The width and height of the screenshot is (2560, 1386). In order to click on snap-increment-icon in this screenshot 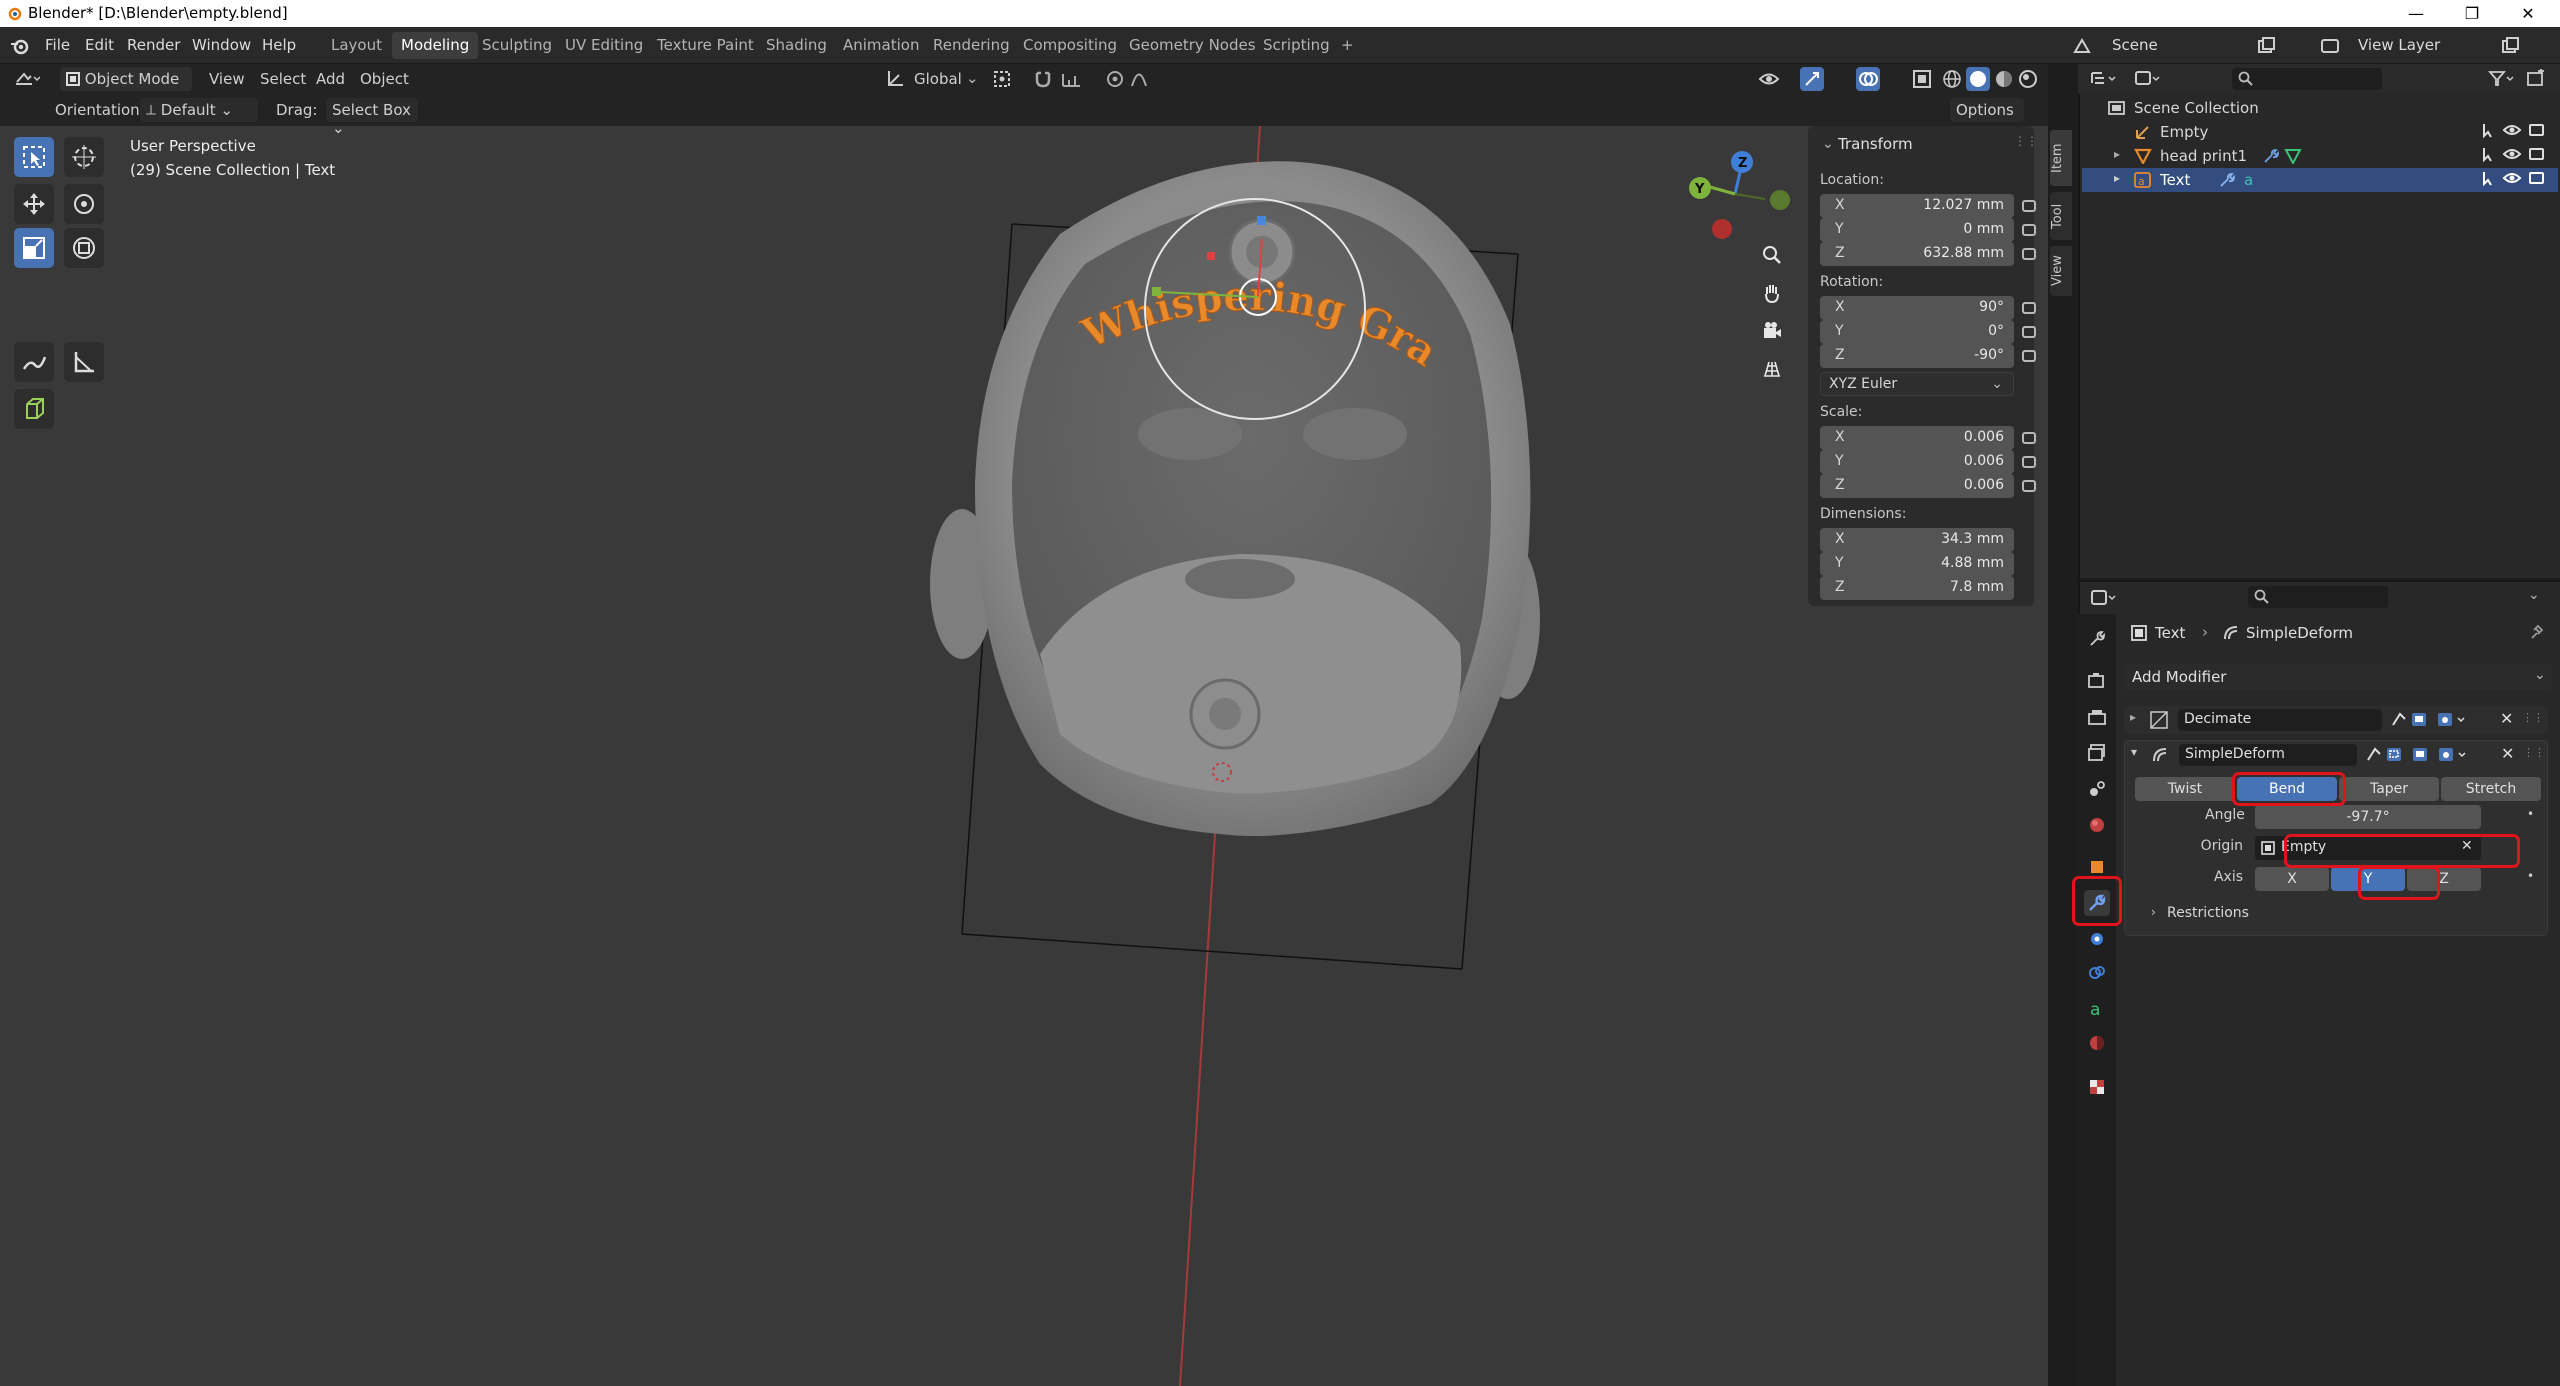, I will do `click(1073, 79)`.